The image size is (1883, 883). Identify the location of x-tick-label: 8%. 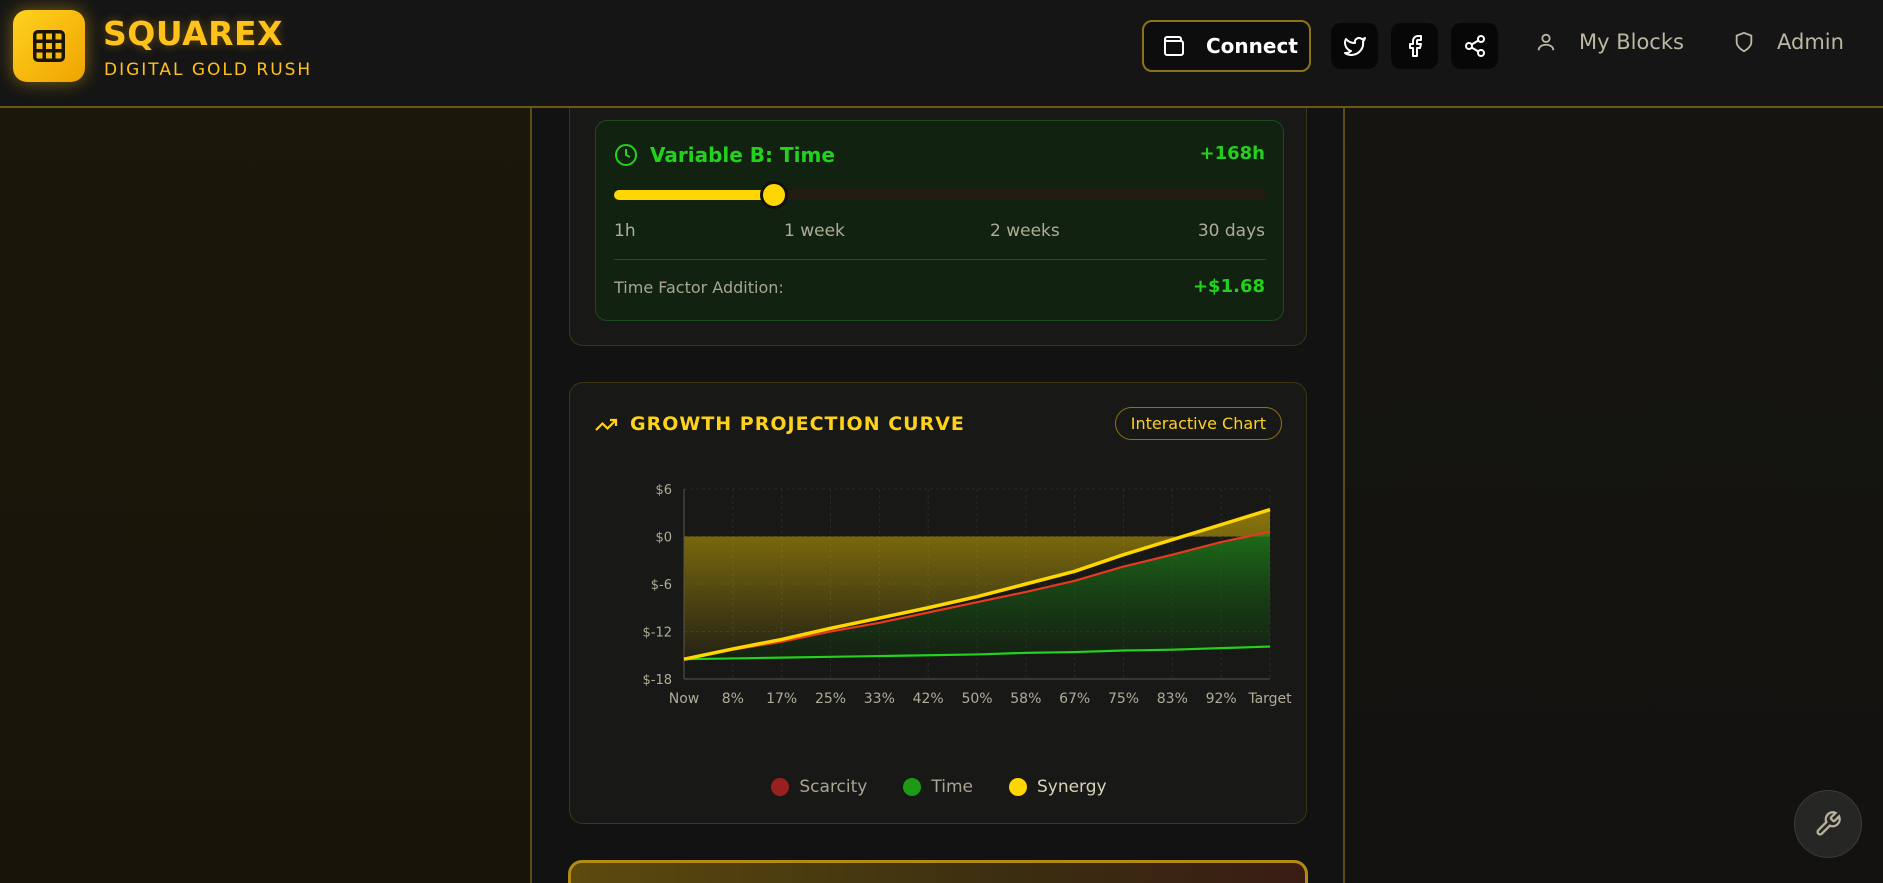
(733, 699).